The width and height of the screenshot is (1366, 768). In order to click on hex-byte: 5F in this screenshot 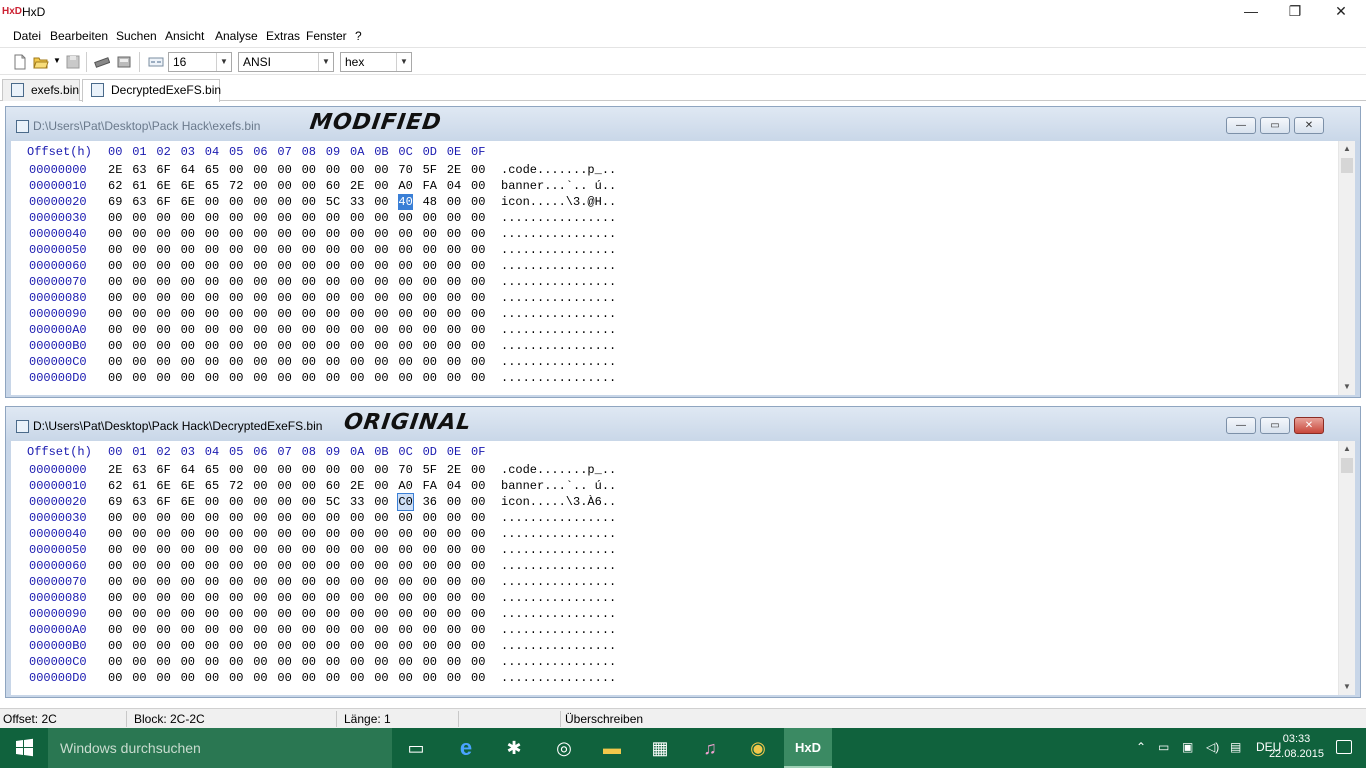, I will do `click(430, 170)`.